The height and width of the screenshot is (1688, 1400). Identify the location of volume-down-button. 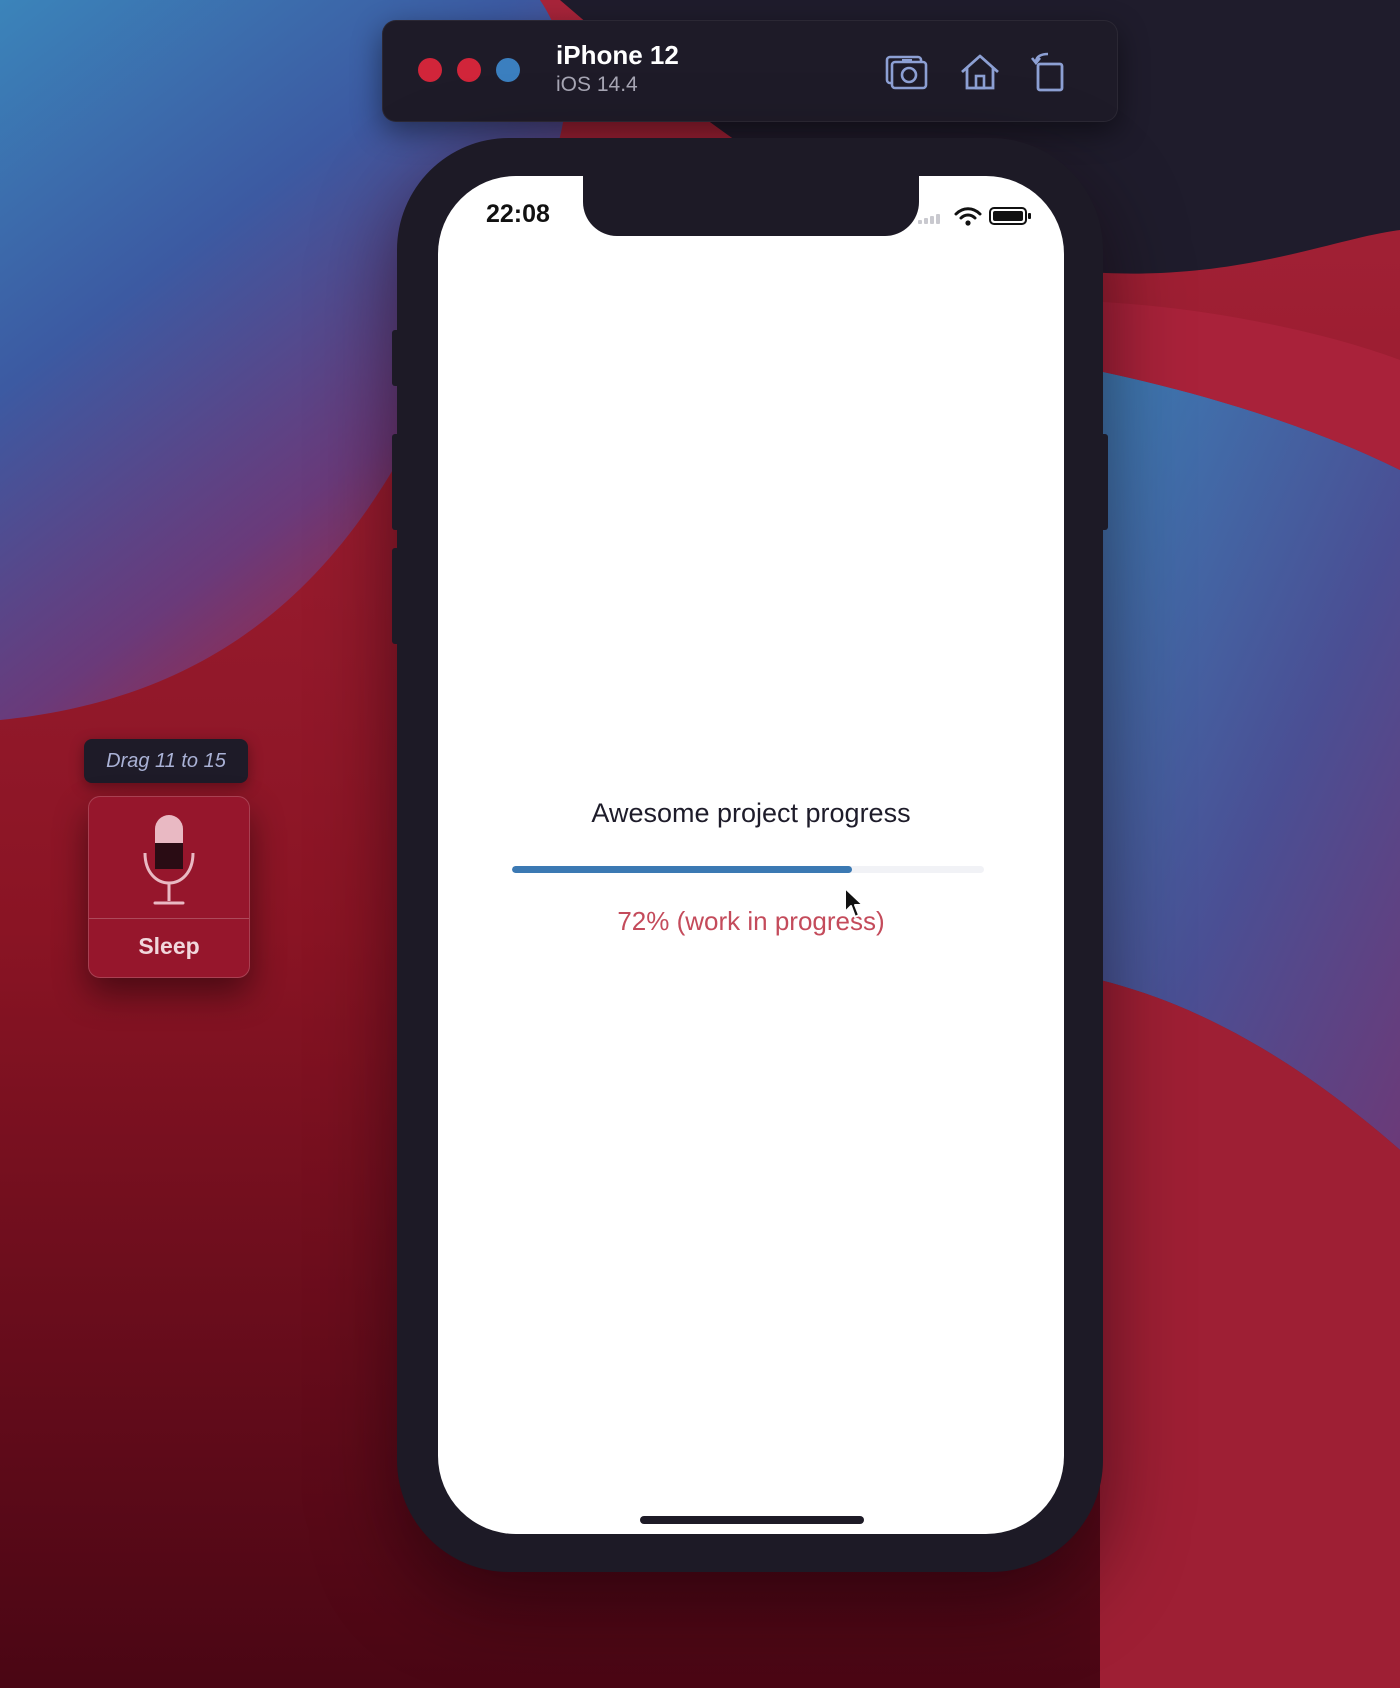
(396, 596).